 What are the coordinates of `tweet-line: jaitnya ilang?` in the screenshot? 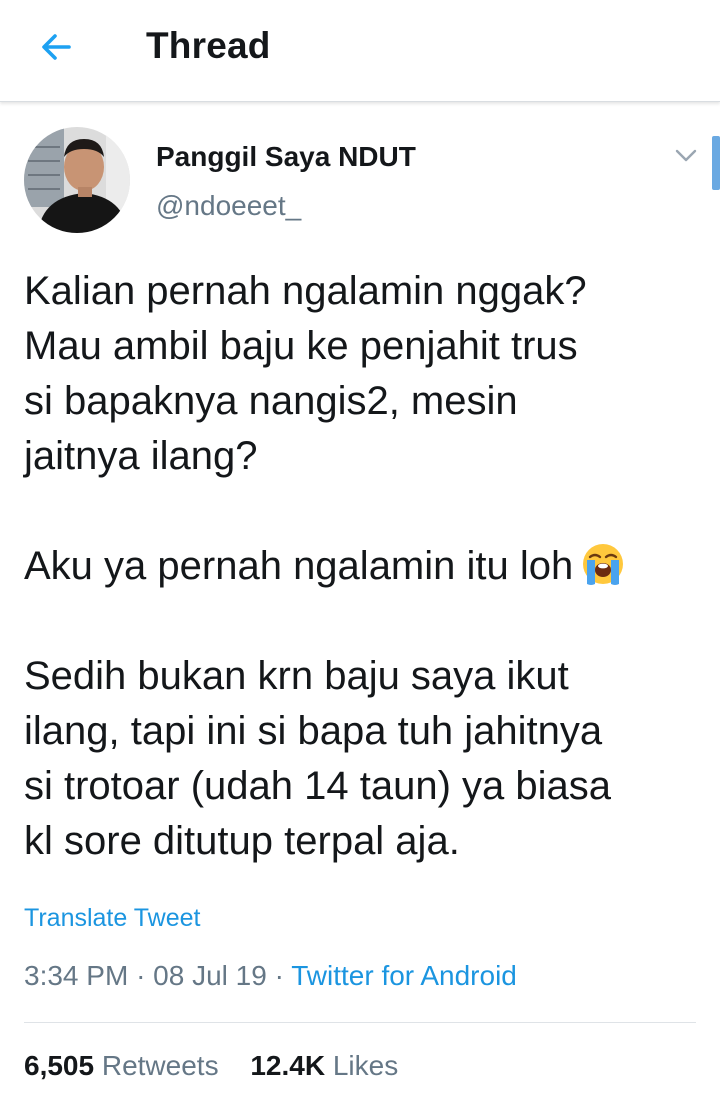 It's located at (141, 456).